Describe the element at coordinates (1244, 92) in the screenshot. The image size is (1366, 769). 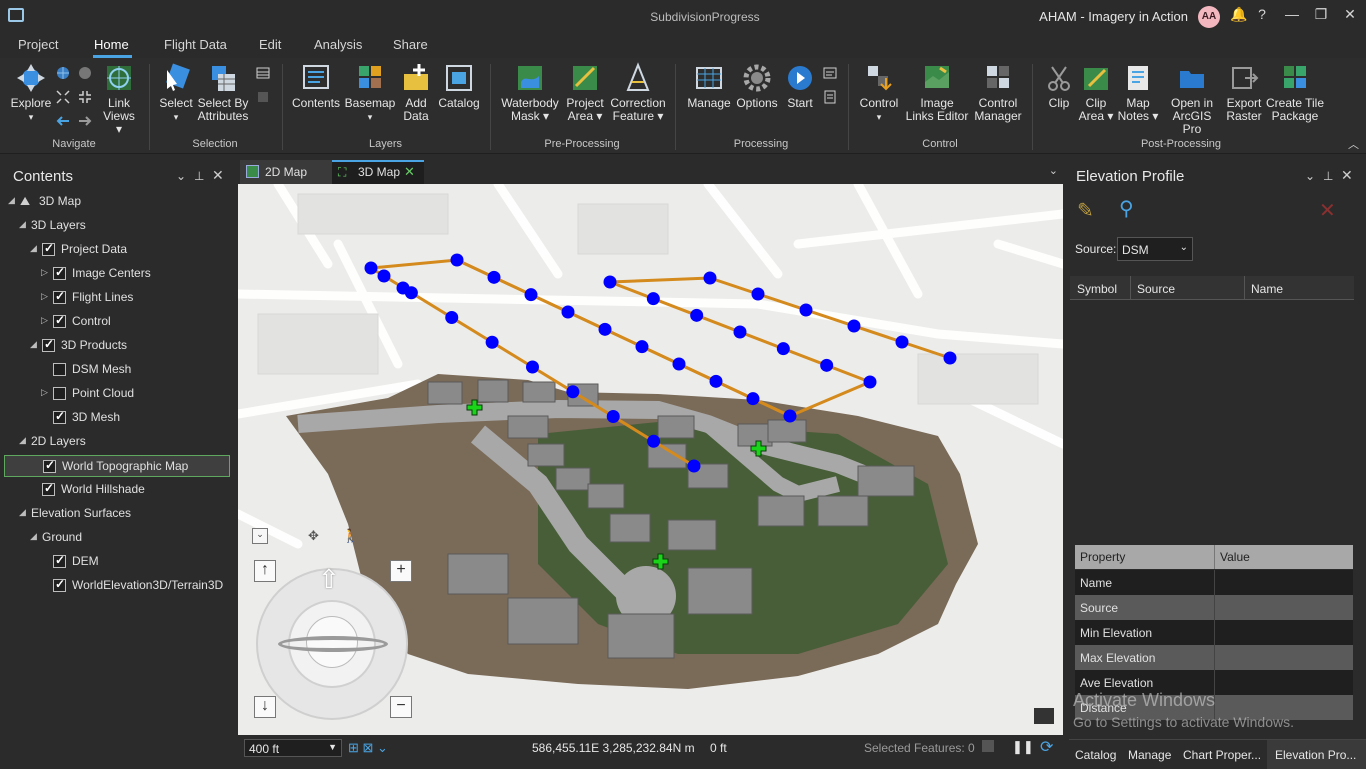
I see `export-raster-button: Export Raster` at that location.